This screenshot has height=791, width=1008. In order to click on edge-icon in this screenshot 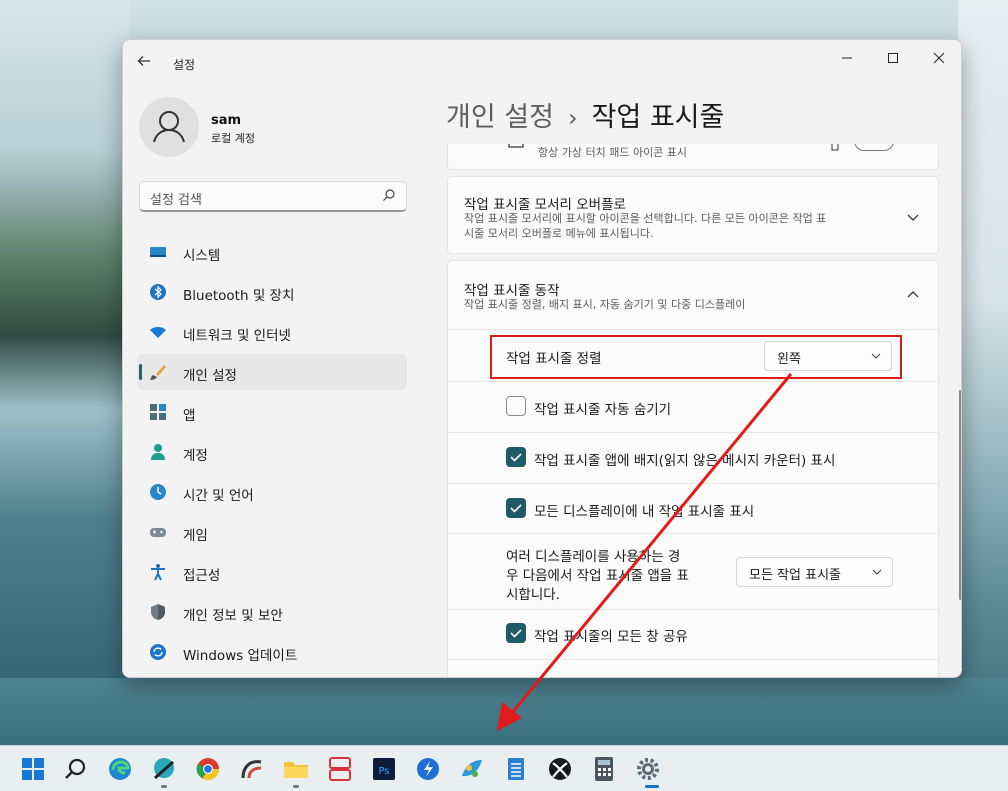, I will do `click(120, 769)`.